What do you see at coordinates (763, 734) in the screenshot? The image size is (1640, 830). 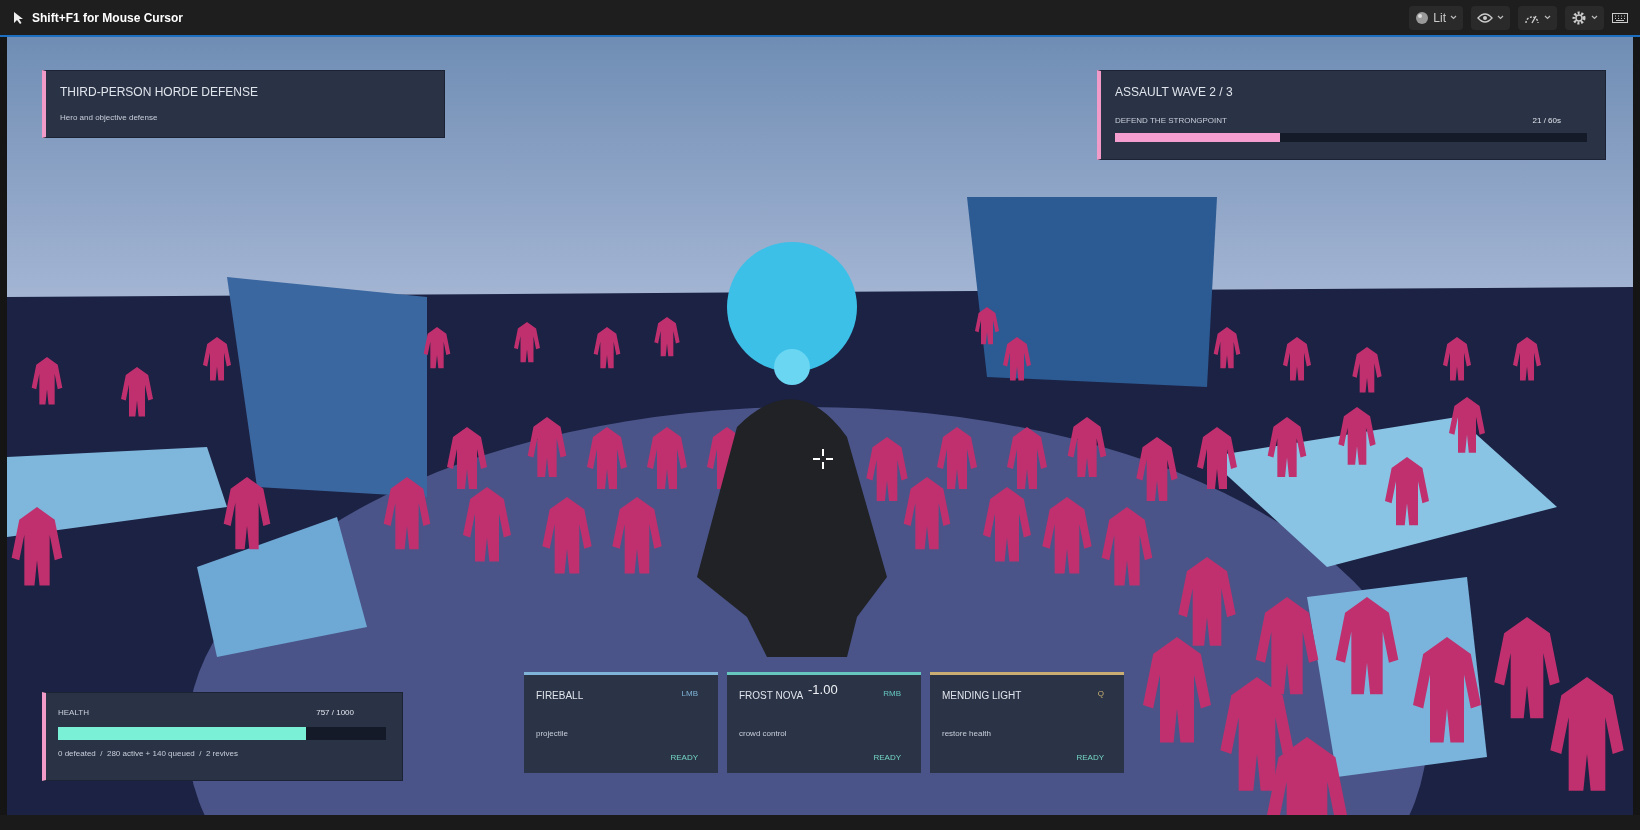 I see `ability-category: crowd control` at bounding box center [763, 734].